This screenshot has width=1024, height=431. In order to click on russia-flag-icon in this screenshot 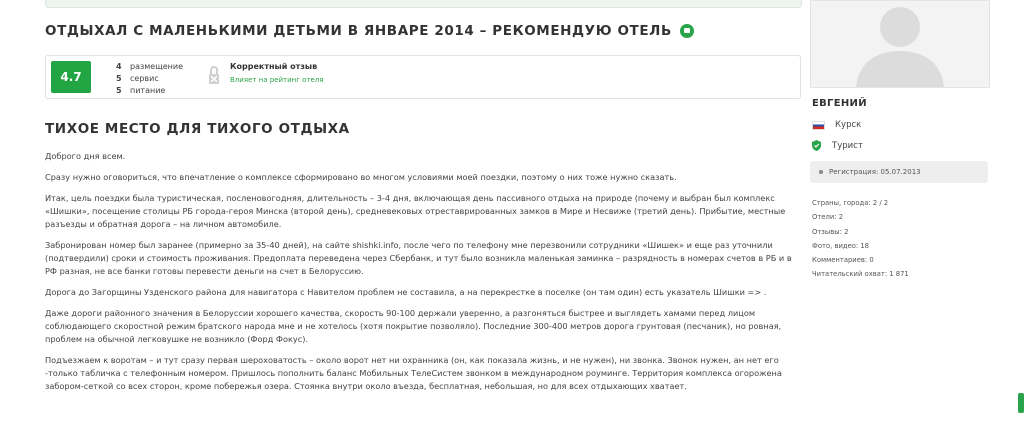, I will do `click(818, 125)`.